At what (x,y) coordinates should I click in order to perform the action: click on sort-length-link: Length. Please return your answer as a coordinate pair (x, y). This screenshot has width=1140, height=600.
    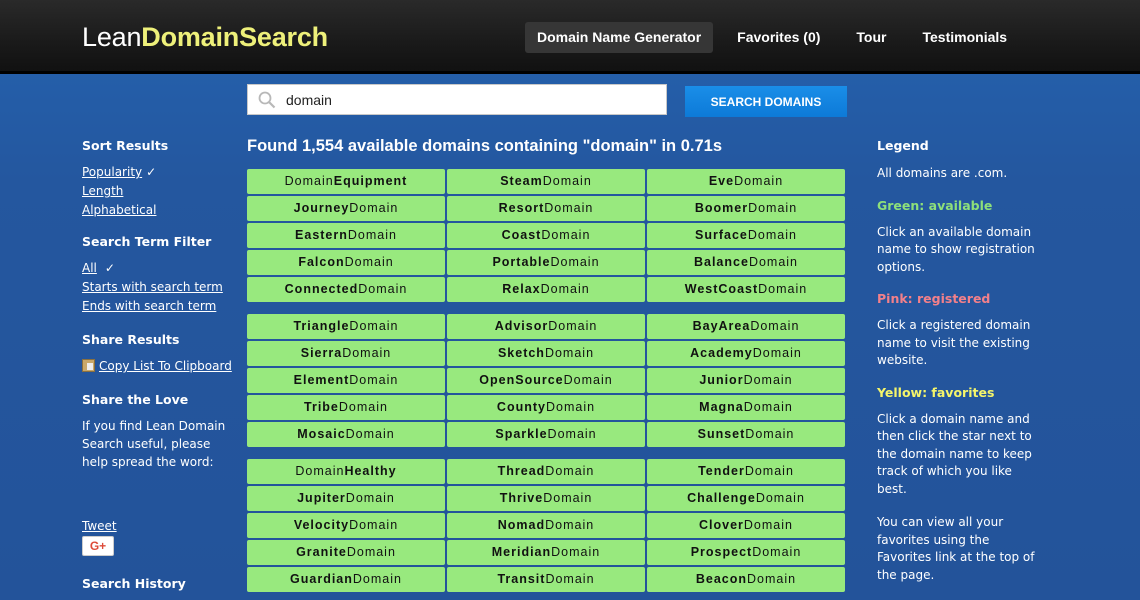
    Looking at the image, I should click on (162, 191).